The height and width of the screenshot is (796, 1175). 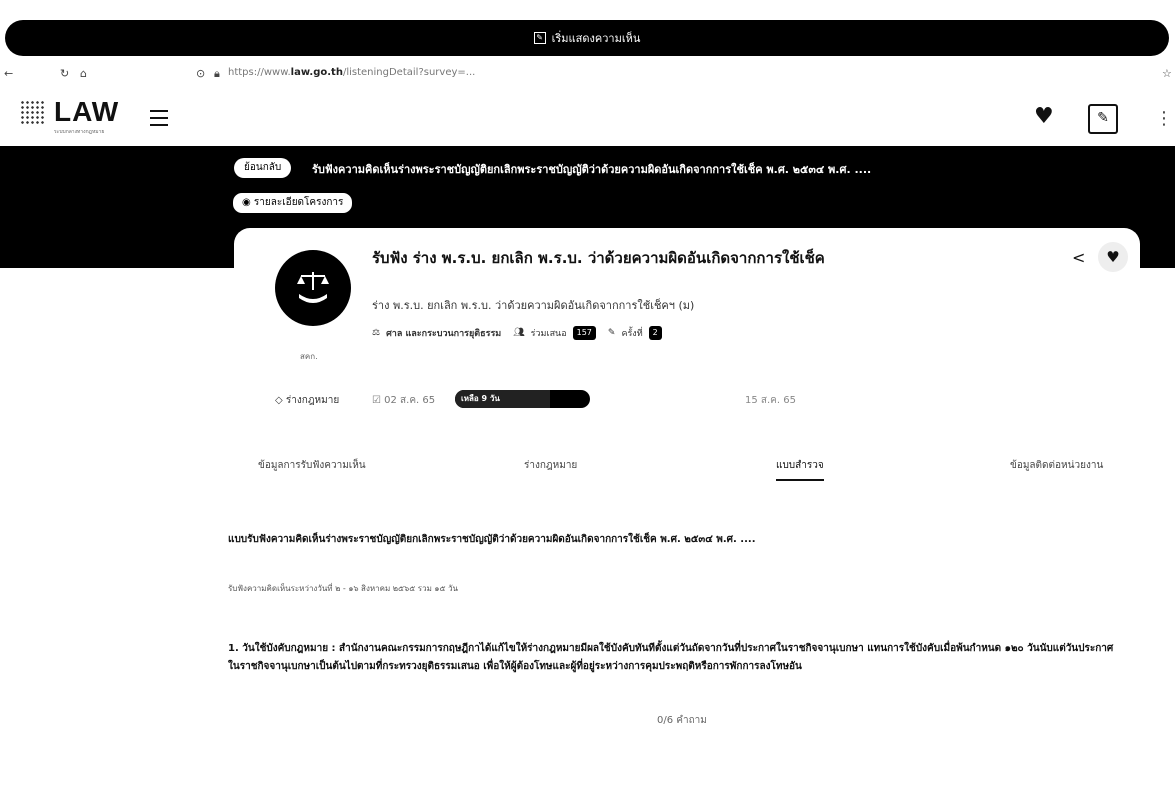 I want to click on days-remaining-label: เหลือ 9 วัน, so click(x=480, y=398).